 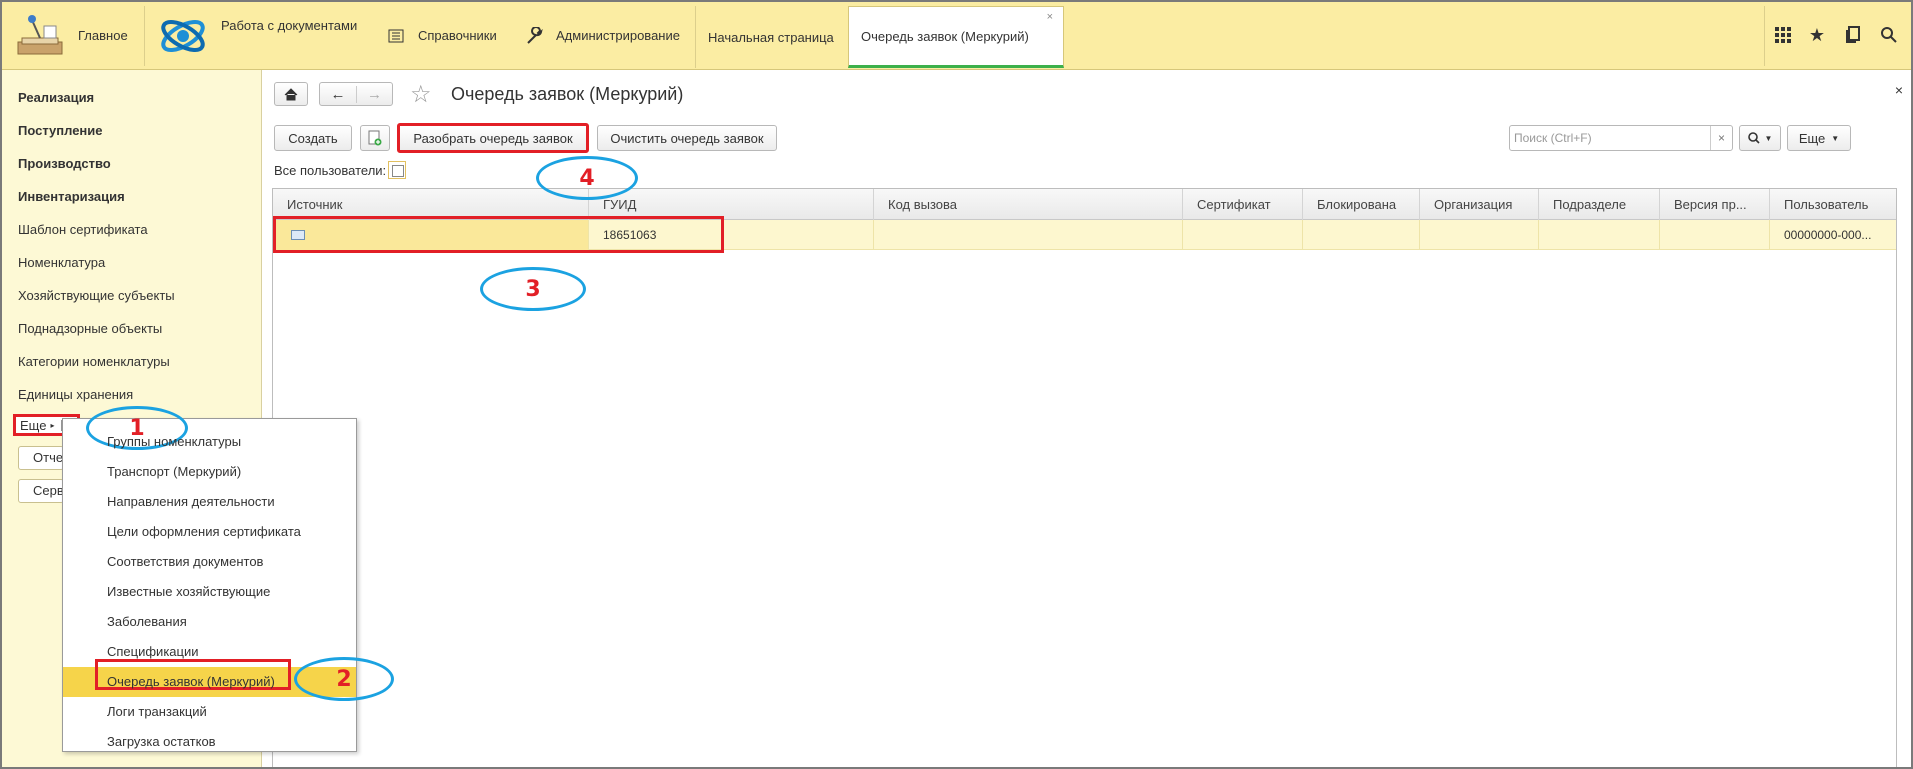 What do you see at coordinates (52, 425) in the screenshot?
I see `caret-right-icon: ▸` at bounding box center [52, 425].